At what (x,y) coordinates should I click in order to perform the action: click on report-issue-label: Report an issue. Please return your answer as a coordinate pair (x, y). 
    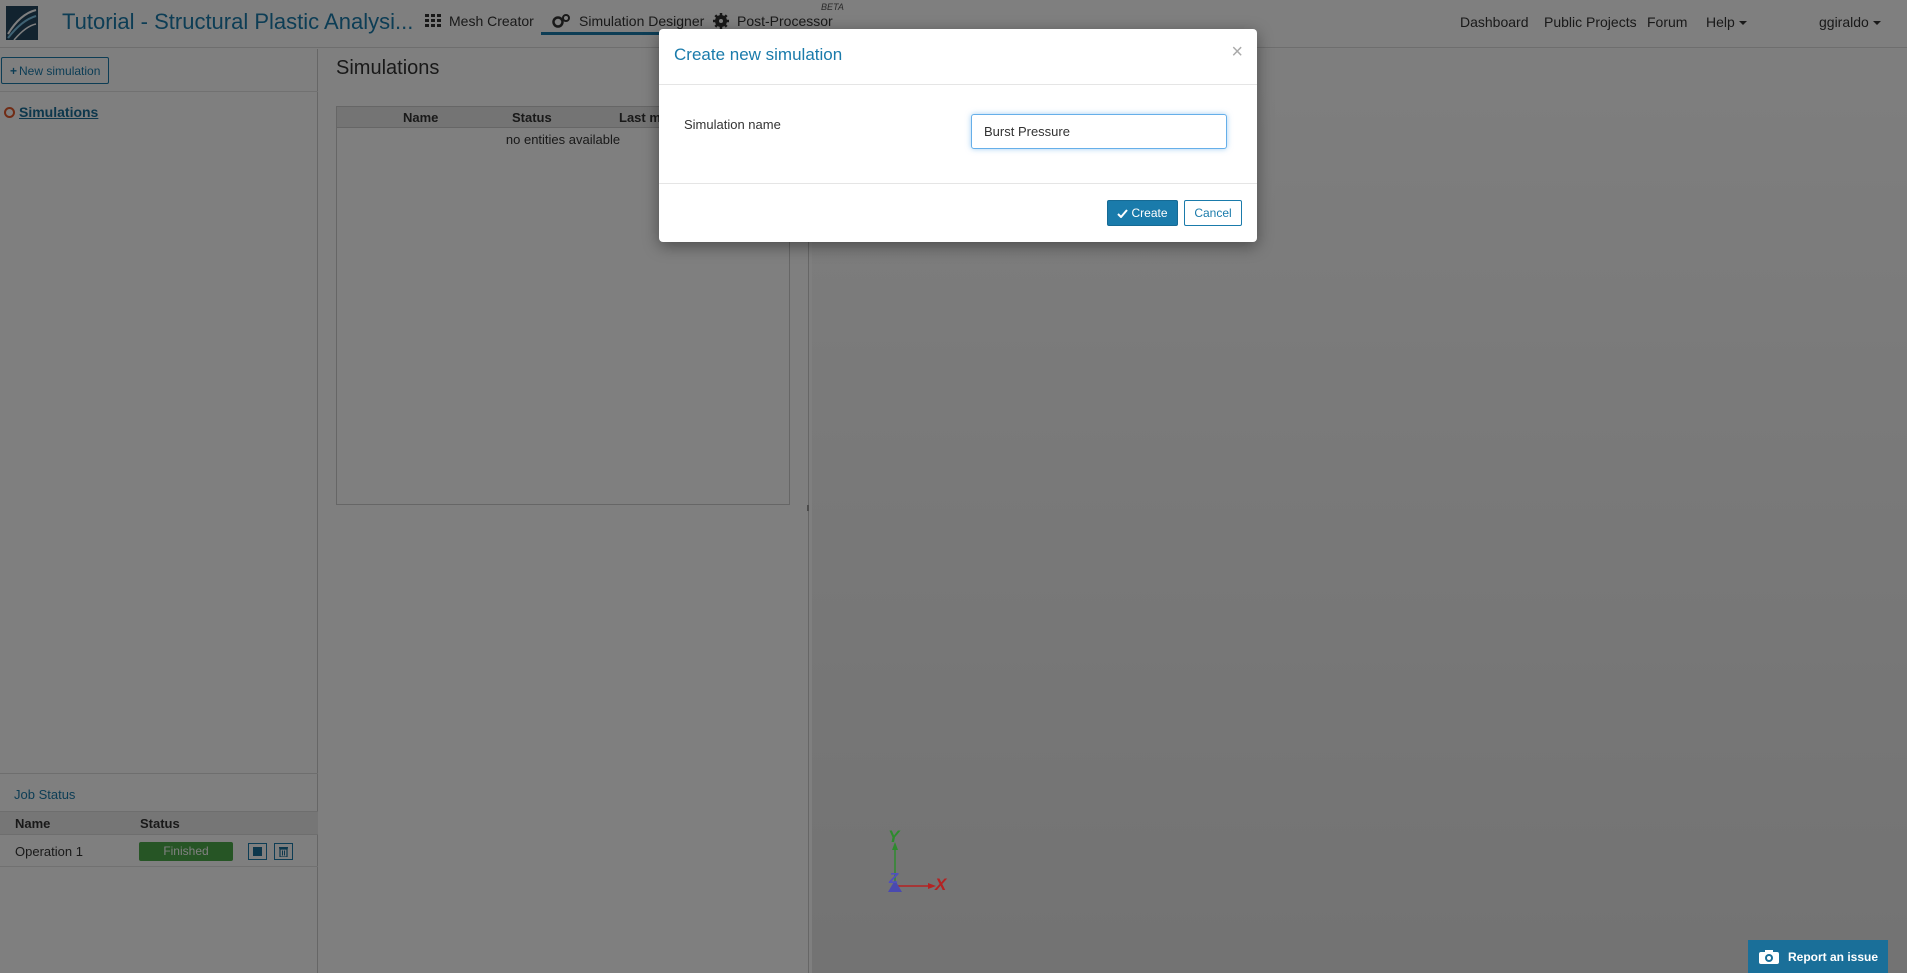
    Looking at the image, I should click on (1833, 956).